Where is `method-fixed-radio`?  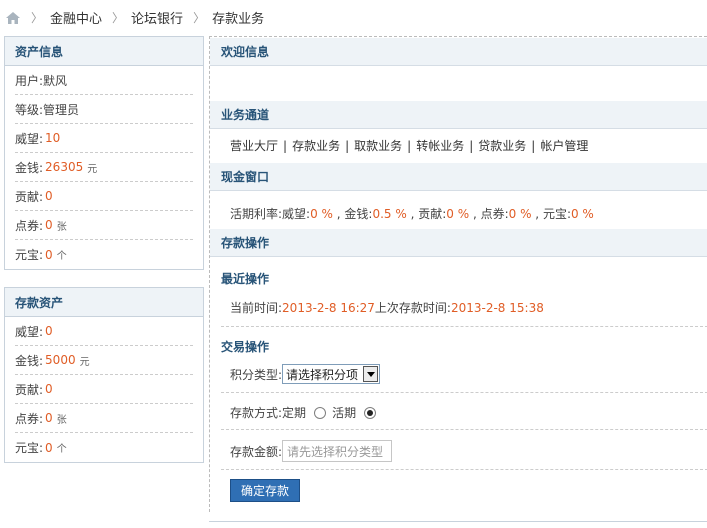 method-fixed-radio is located at coordinates (320, 412).